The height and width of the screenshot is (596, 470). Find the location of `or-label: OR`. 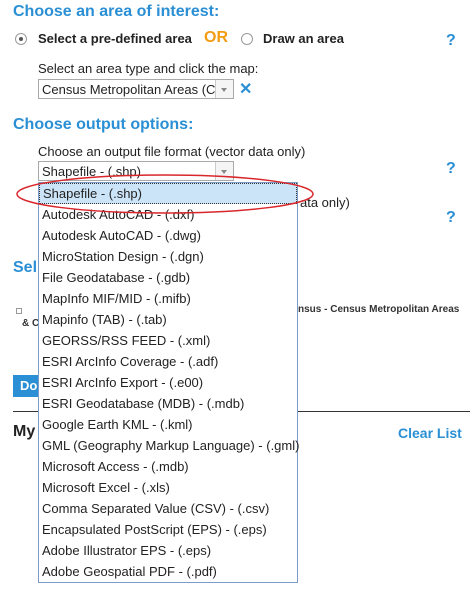

or-label: OR is located at coordinates (216, 37).